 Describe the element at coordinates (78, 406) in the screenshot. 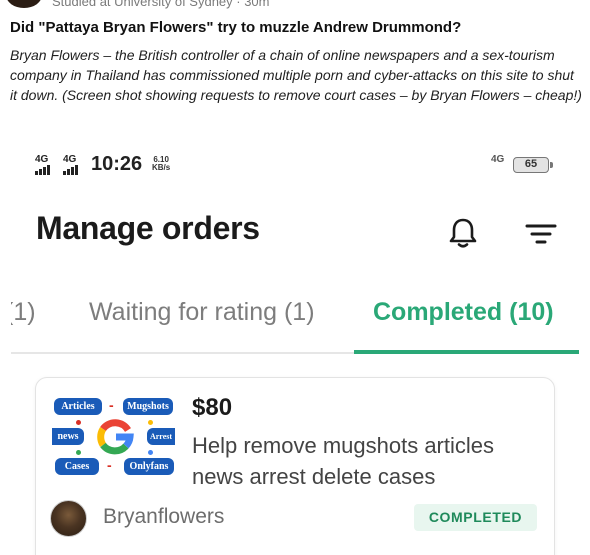

I see `thumb-label-articles: Articles` at that location.